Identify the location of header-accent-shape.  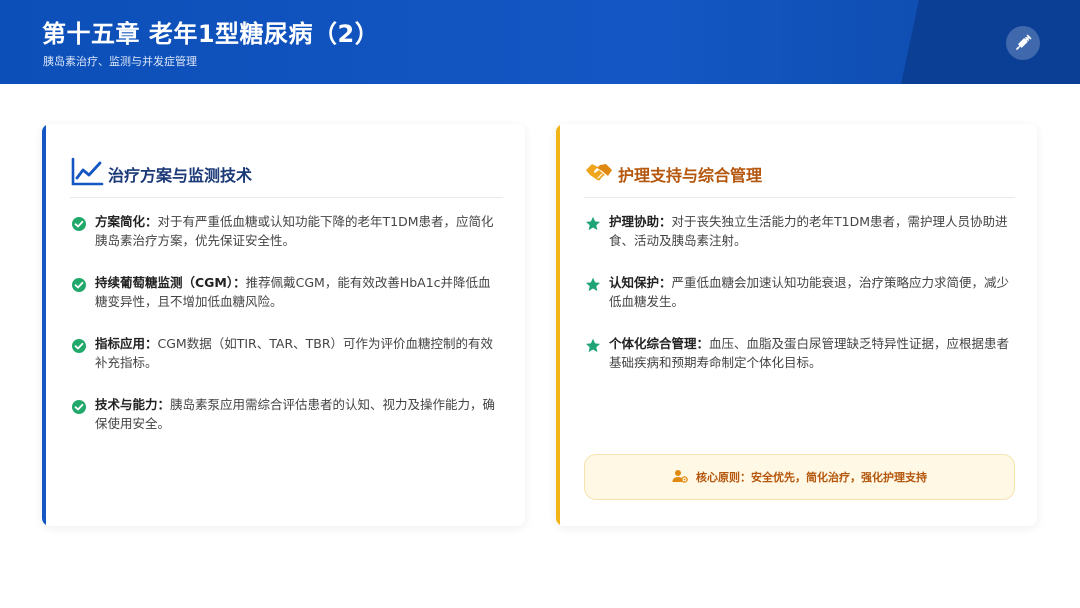
(990, 42).